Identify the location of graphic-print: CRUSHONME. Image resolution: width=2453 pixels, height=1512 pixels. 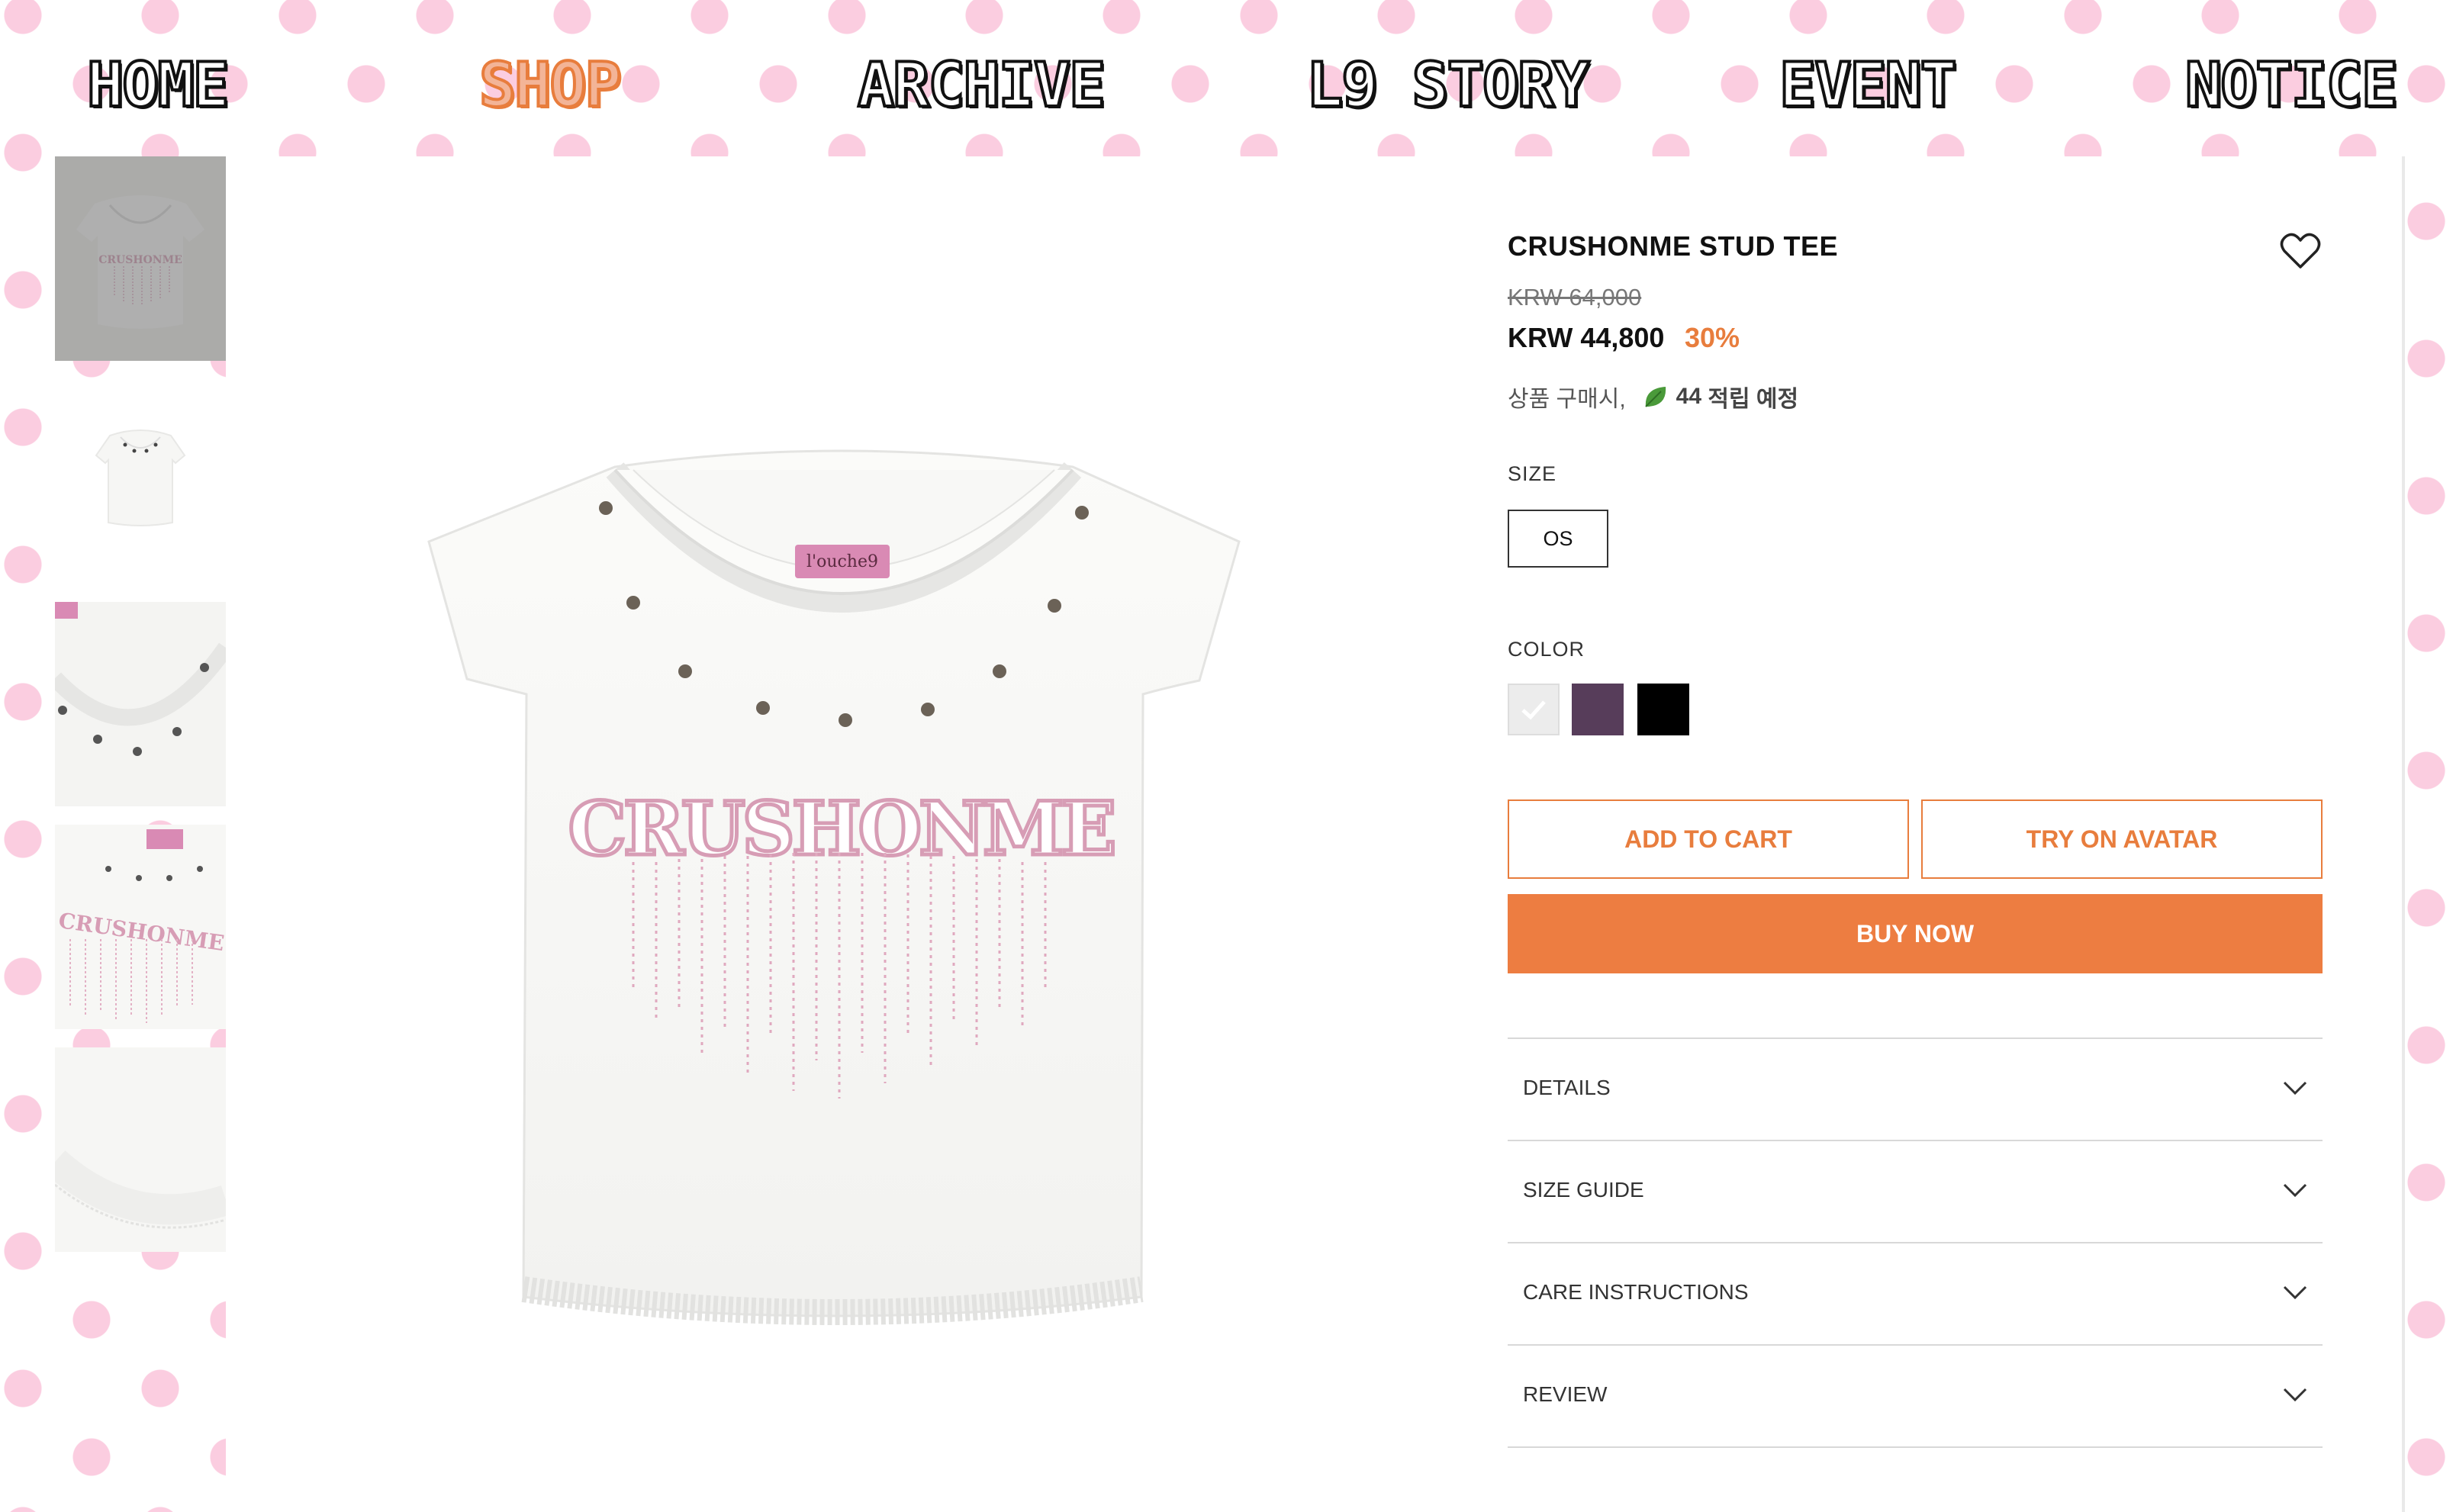
(841, 829).